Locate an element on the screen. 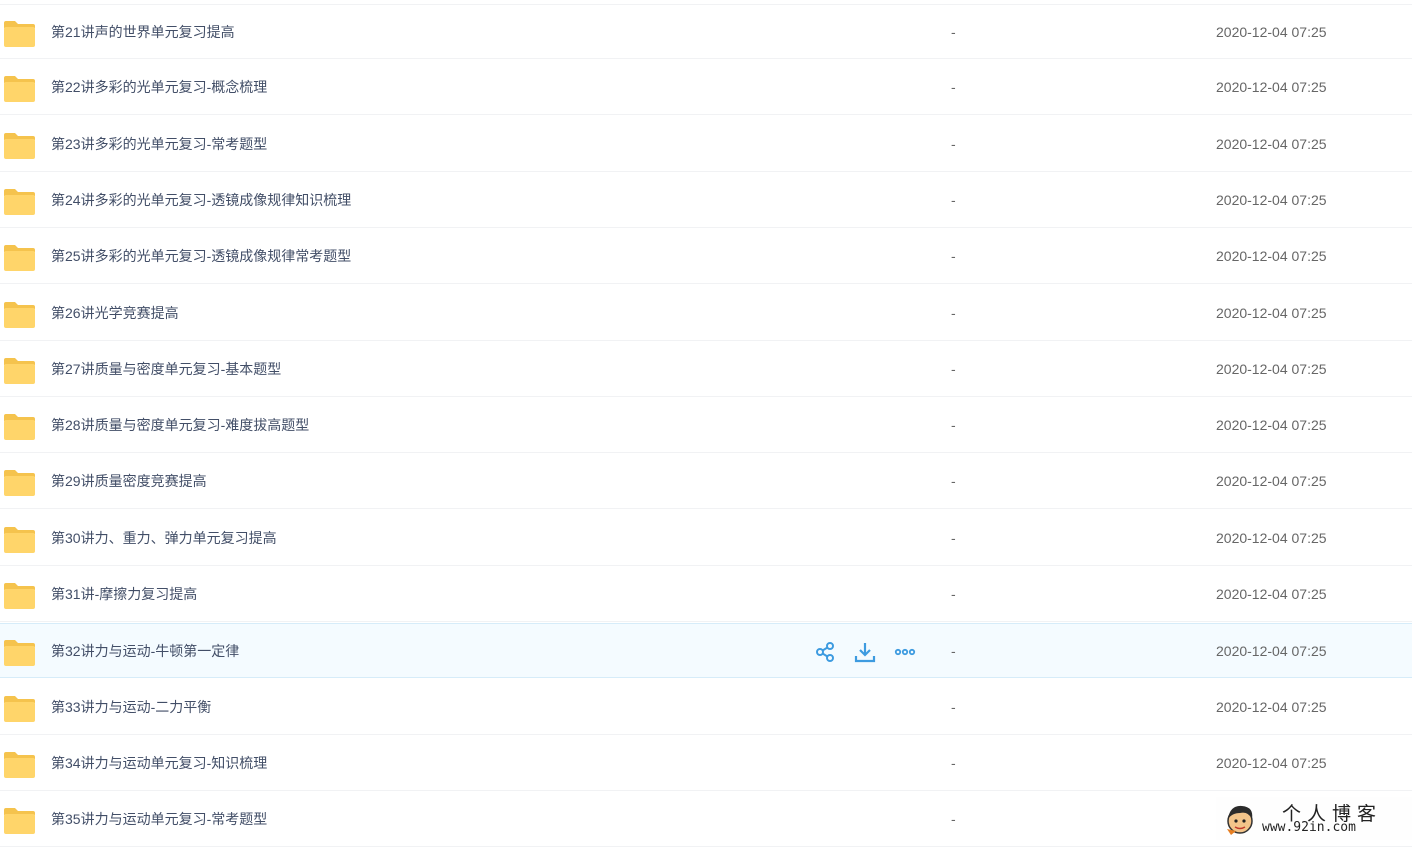 Image resolution: width=1412 pixels, height=847 pixels. file-name-link: 第31讲-摩擦力复习提高 is located at coordinates (124, 594).